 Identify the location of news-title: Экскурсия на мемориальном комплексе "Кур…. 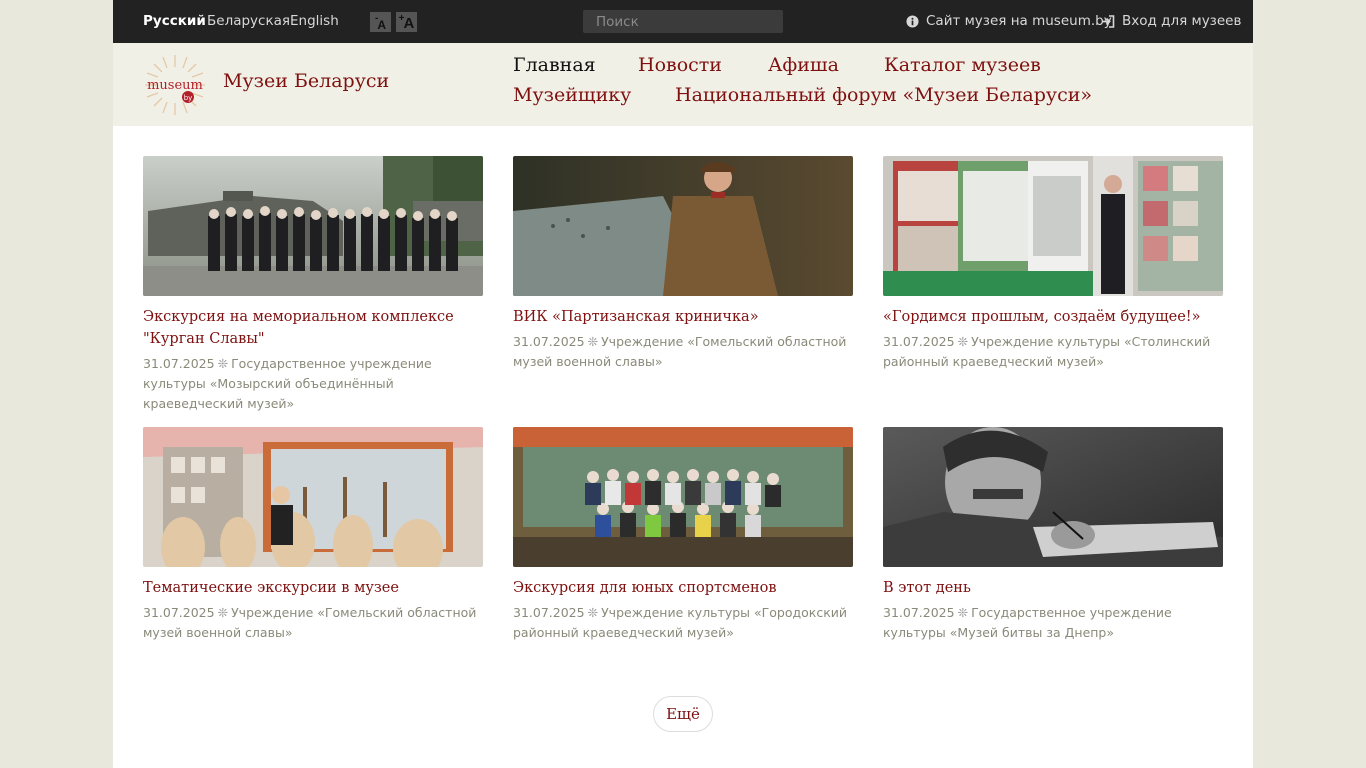
(313, 328).